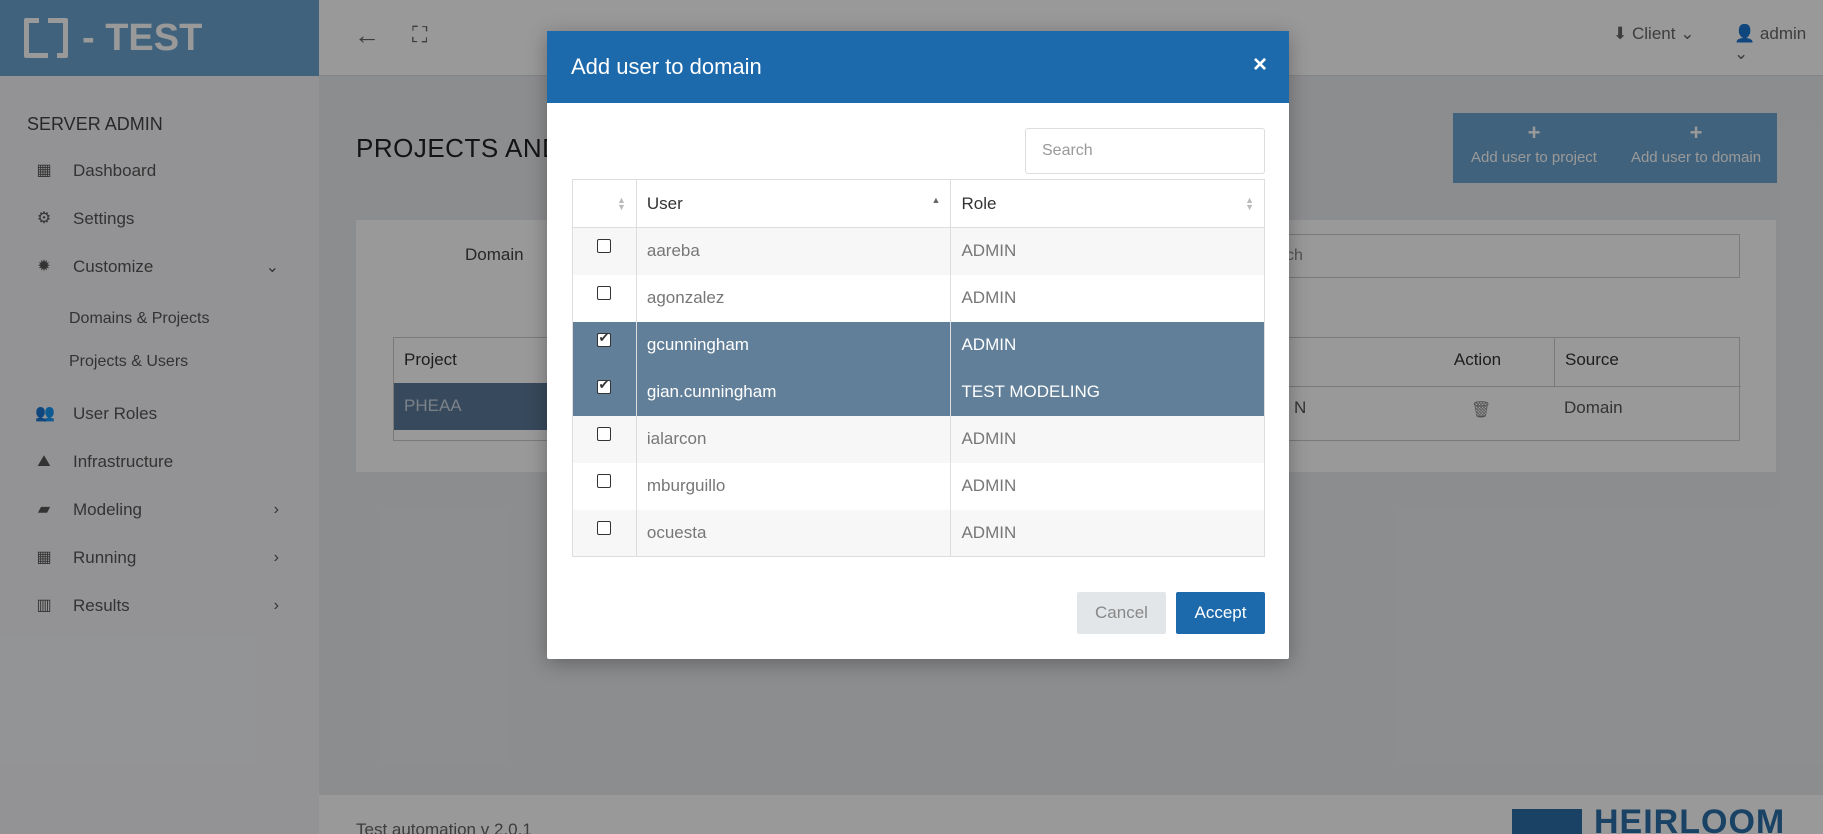  What do you see at coordinates (1121, 613) in the screenshot?
I see `cancel-button: Cancel` at bounding box center [1121, 613].